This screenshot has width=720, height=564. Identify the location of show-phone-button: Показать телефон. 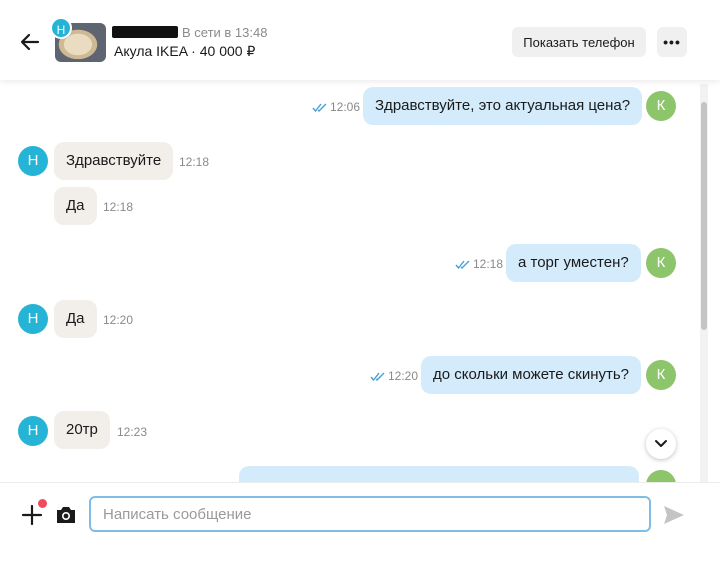
(579, 42).